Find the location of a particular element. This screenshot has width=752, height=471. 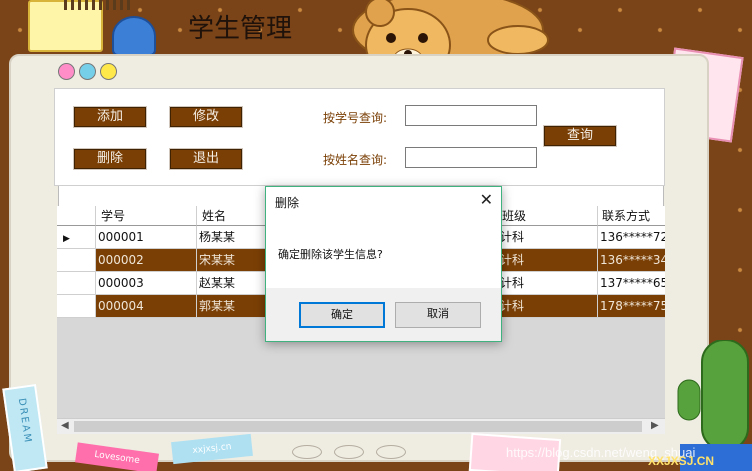

ok-button: 确定 is located at coordinates (342, 315).